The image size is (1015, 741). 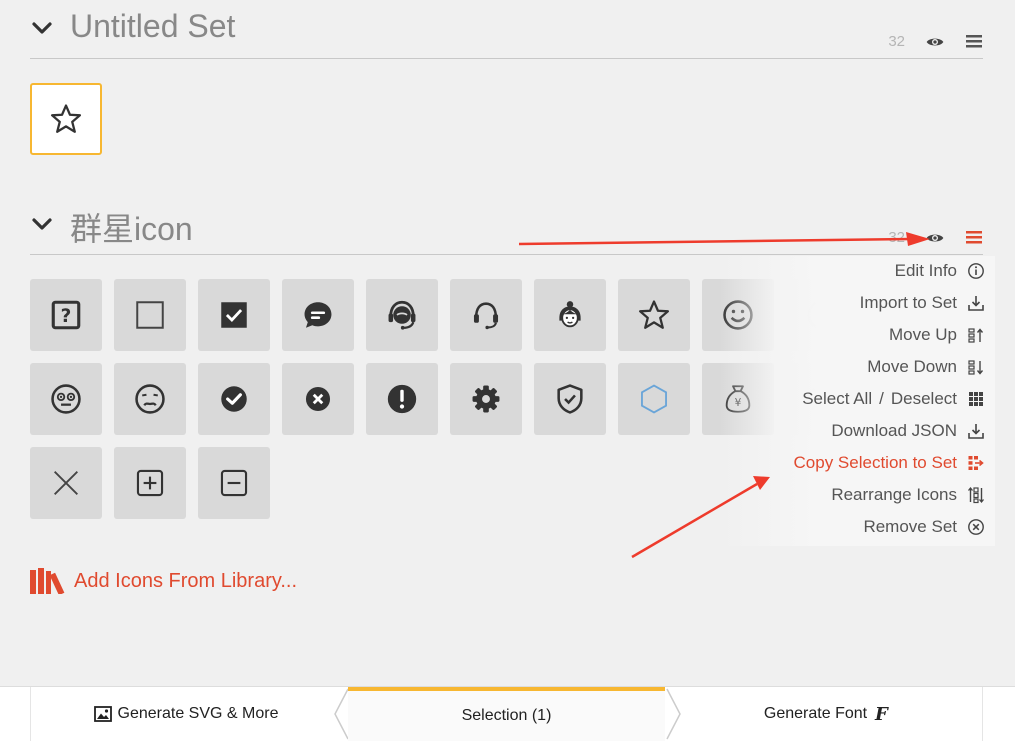 I want to click on image-icon, so click(x=102, y=714).